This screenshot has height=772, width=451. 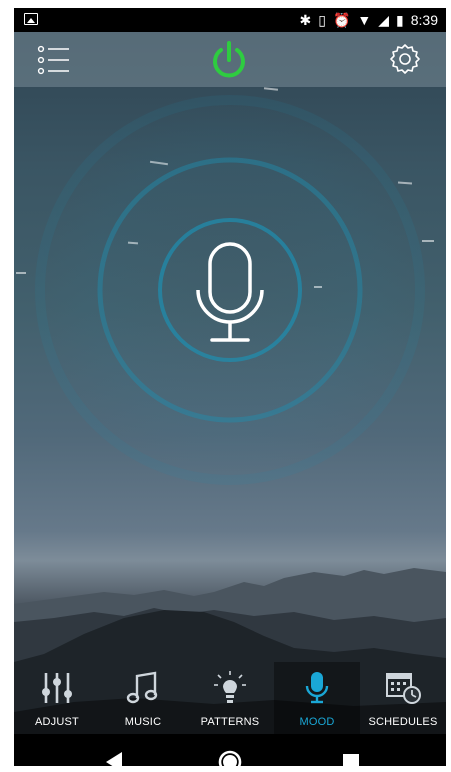 I want to click on tab-mood: MOOD, so click(x=317, y=698).